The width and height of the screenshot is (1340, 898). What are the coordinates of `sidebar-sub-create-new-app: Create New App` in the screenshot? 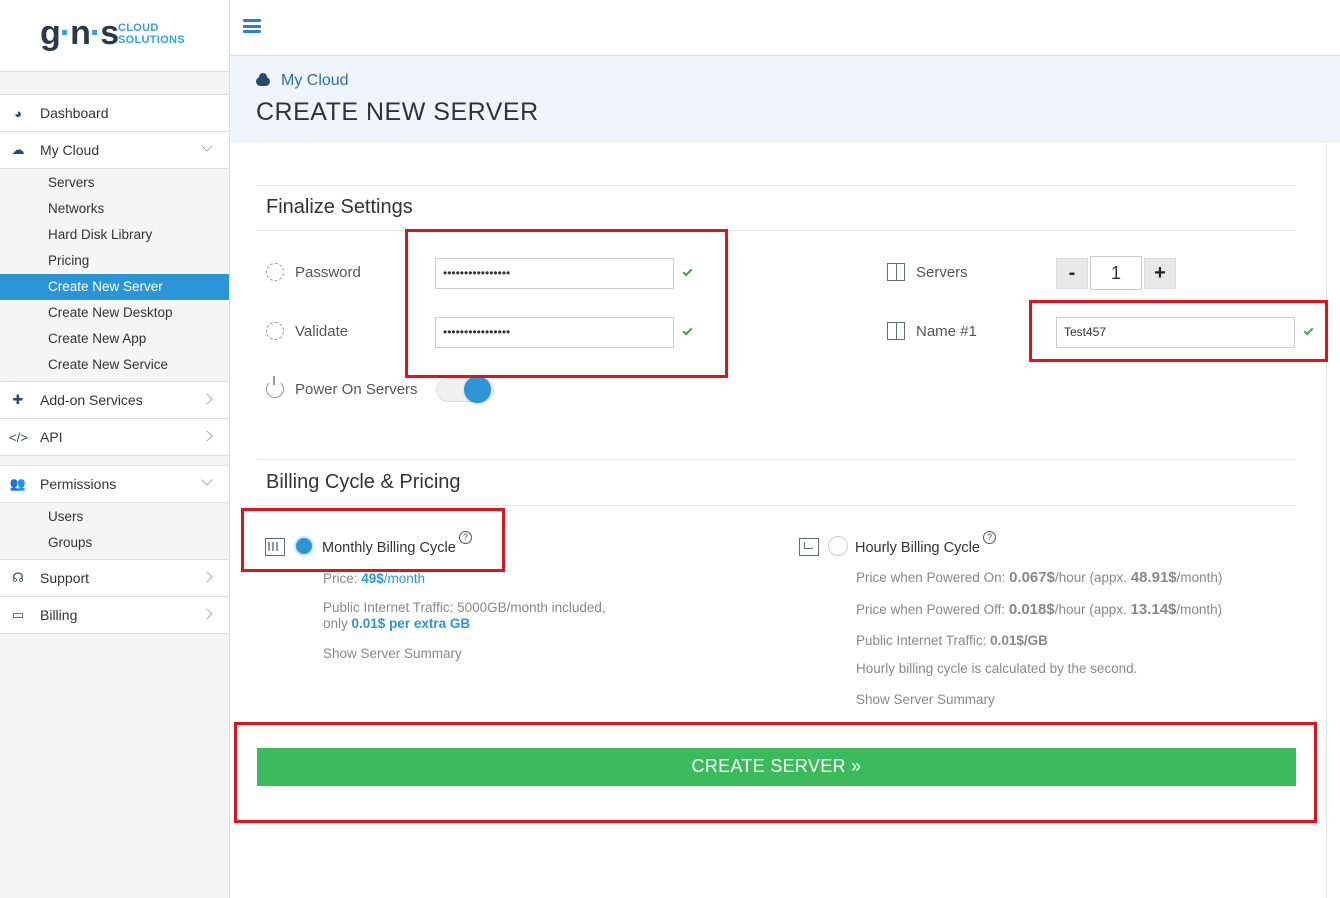 It's located at (114, 339).